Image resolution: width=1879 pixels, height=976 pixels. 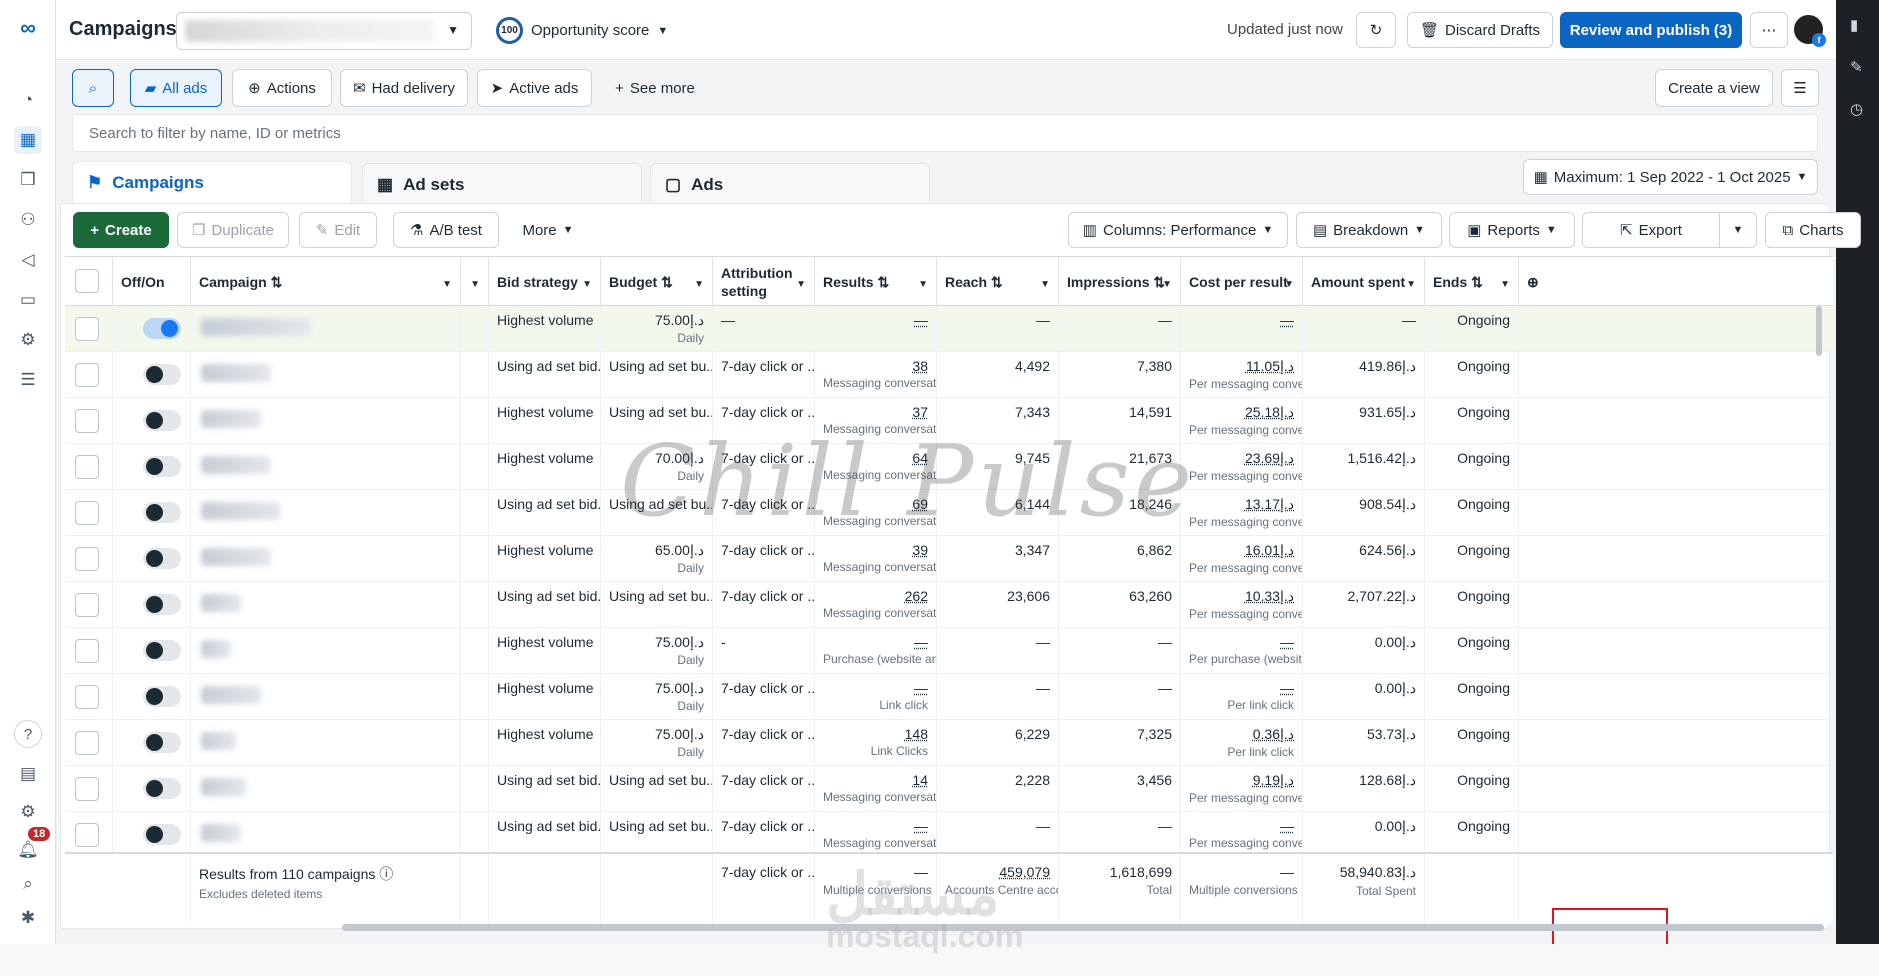 What do you see at coordinates (324, 31) in the screenshot?
I see `ad-account-selector: ▼` at bounding box center [324, 31].